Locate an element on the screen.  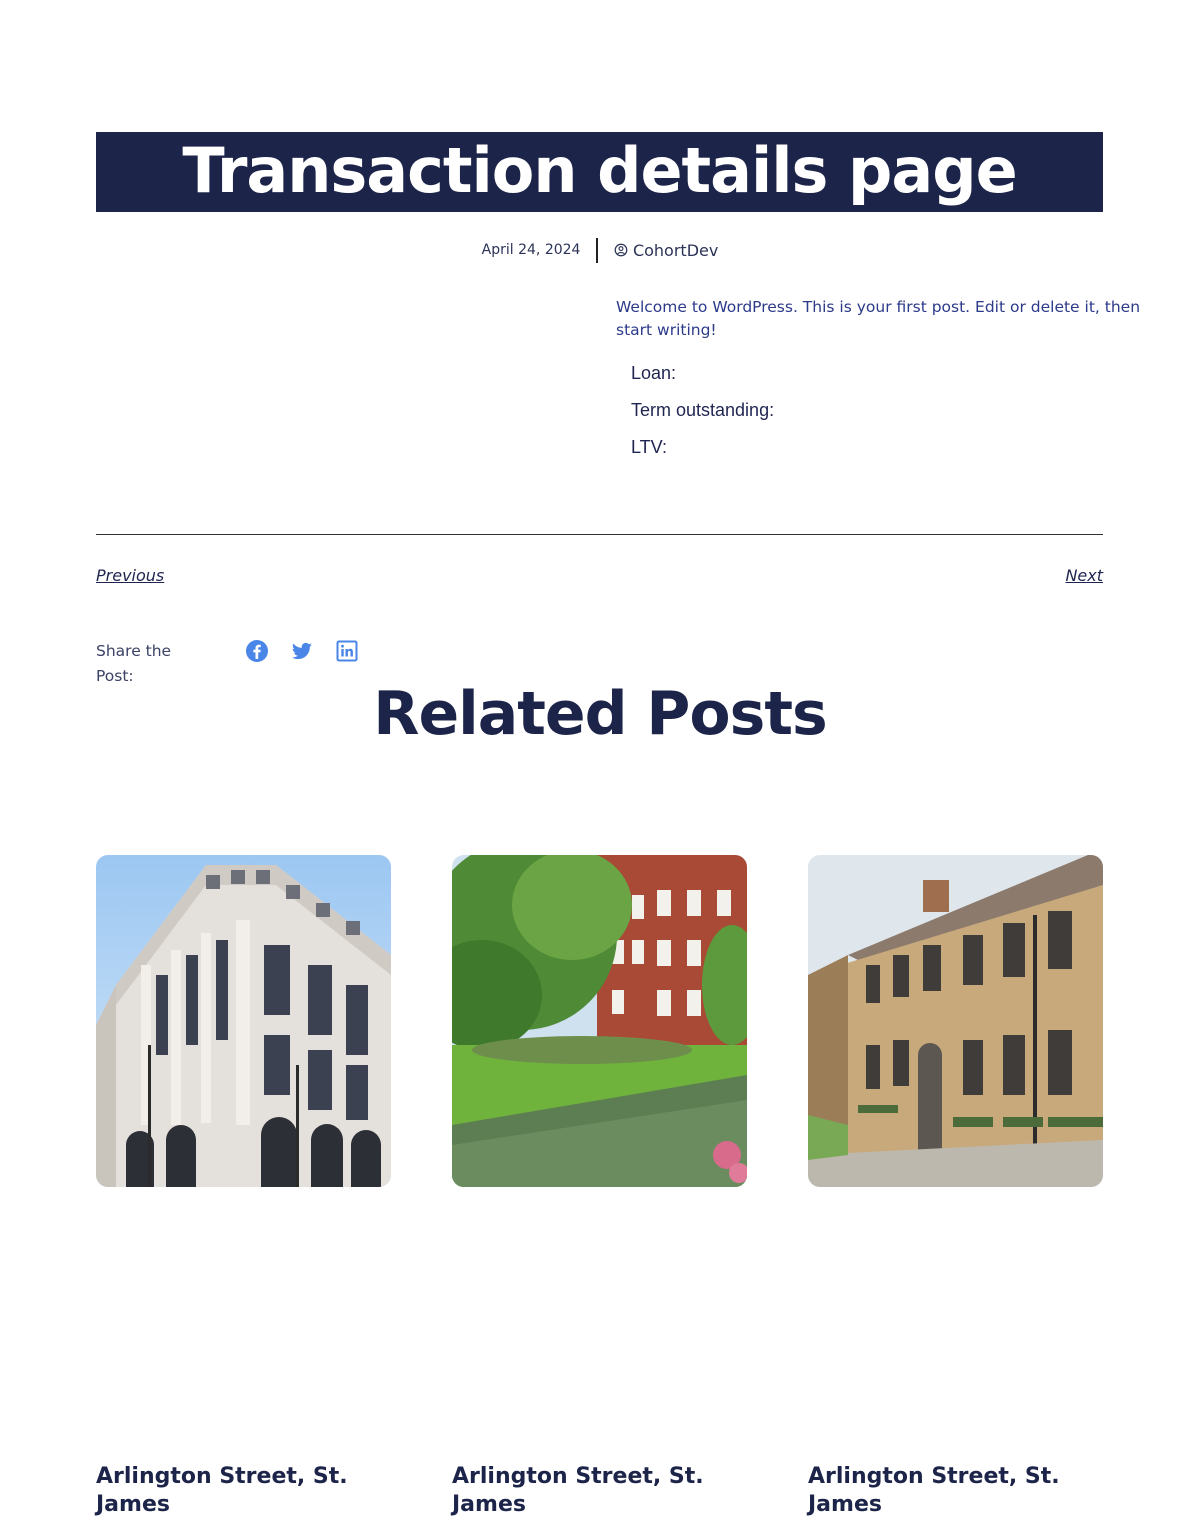
transaction-facts: Loan: Term outstanding: LTV: is located at coordinates (702, 410).